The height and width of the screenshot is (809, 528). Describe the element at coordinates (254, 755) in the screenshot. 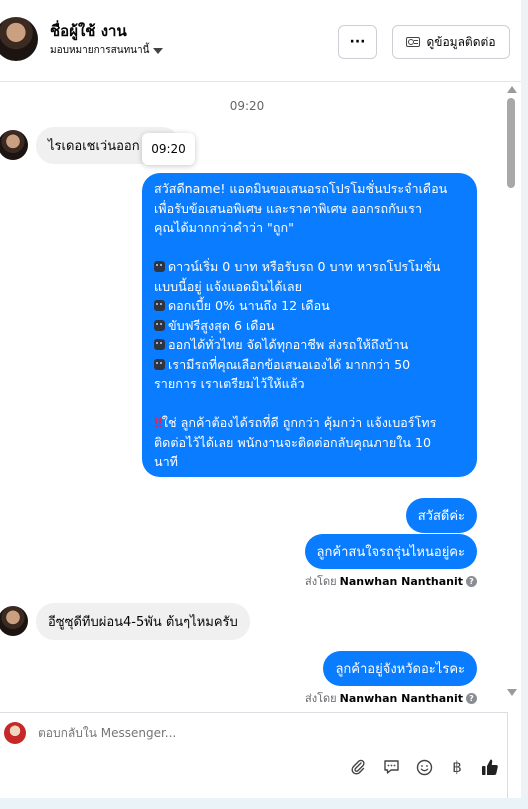

I see `message-composer: ฿` at that location.